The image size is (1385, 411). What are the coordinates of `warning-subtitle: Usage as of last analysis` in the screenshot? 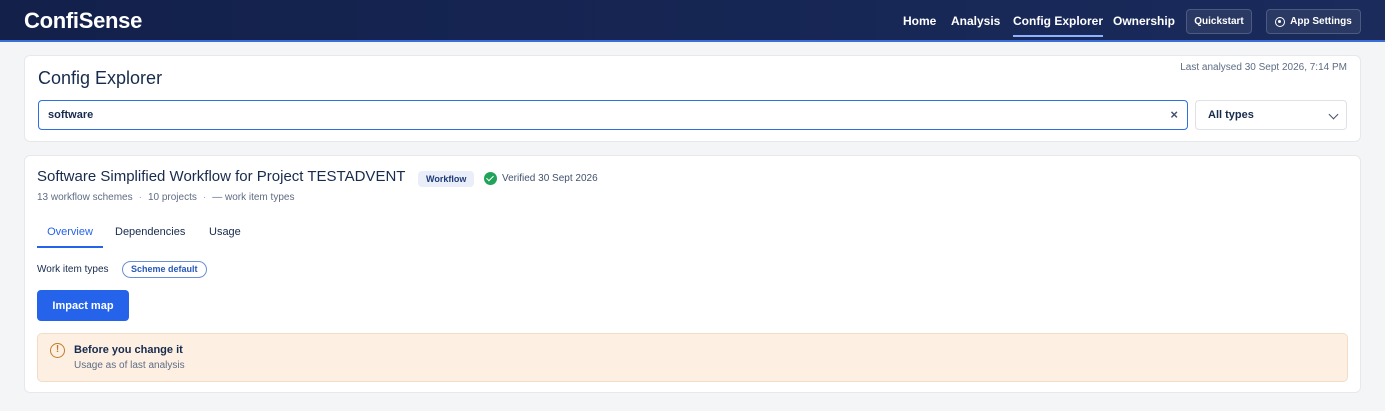 It's located at (129, 365).